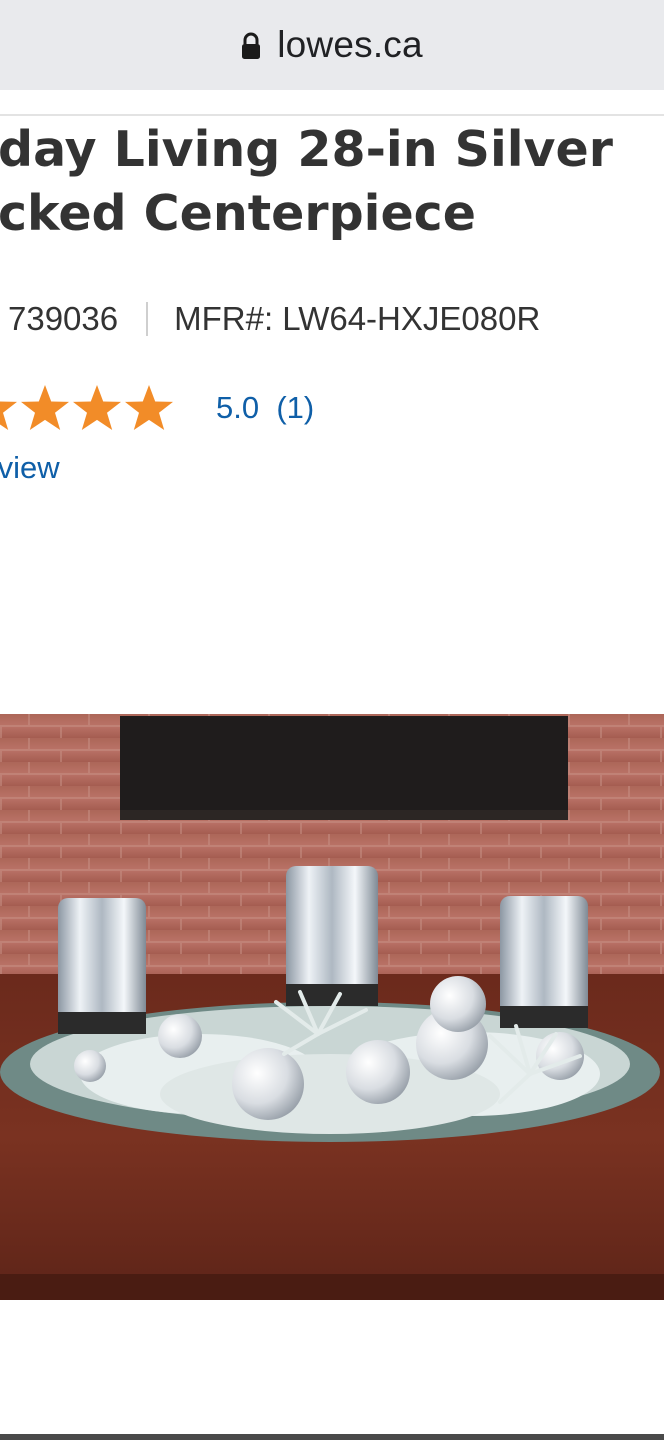  What do you see at coordinates (306, 149) in the screenshot?
I see `product-title-line-1: day Living 28-in Silver` at bounding box center [306, 149].